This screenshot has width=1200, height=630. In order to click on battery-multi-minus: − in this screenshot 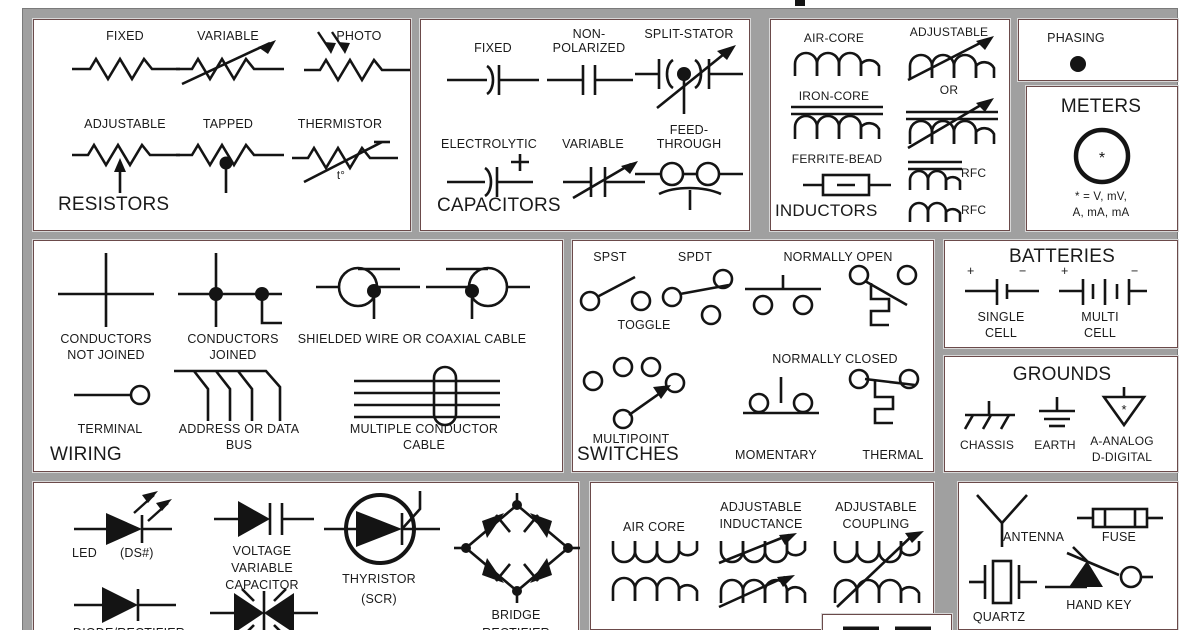, I will do `click(1135, 271)`.